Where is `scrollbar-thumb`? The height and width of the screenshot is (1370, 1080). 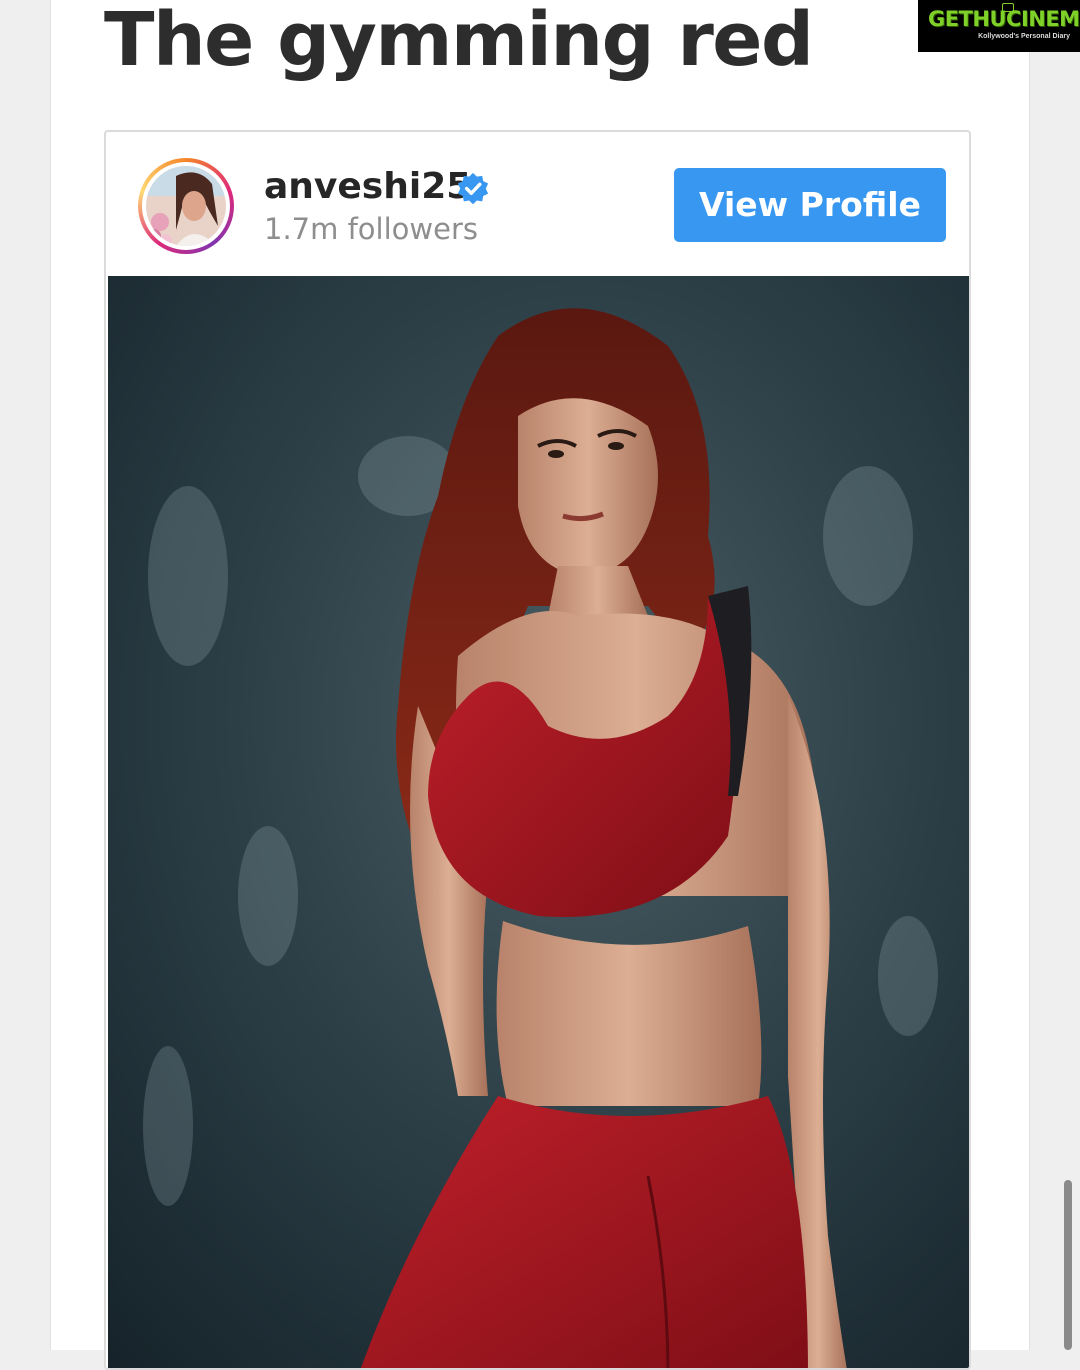 scrollbar-thumb is located at coordinates (1068, 1265).